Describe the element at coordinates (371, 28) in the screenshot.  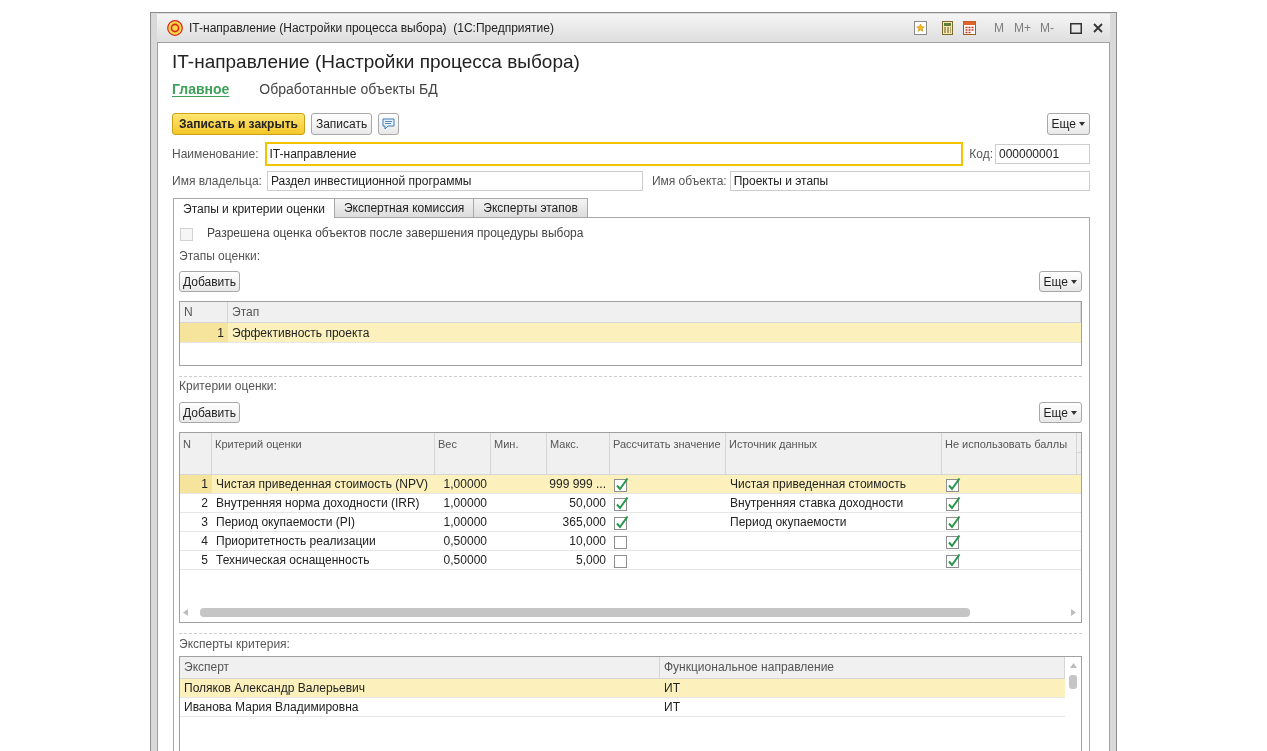
I see `window-title: IT-направление (Настройки процесса выбора) (1С:Предприятие)` at that location.